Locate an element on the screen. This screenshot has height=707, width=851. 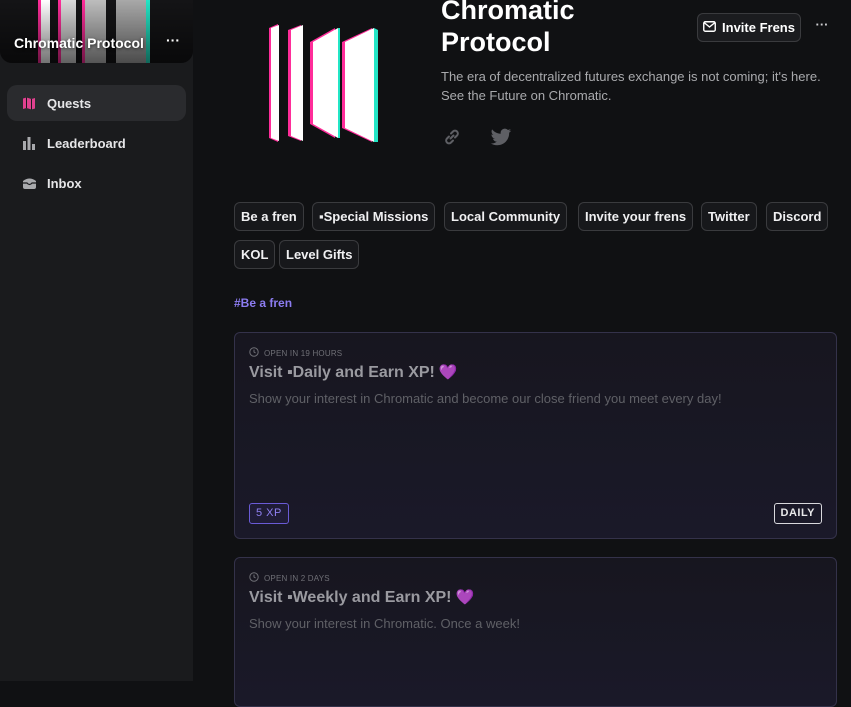
quest-title-text: Visit ▪Weekly and Earn XP! is located at coordinates (350, 597).